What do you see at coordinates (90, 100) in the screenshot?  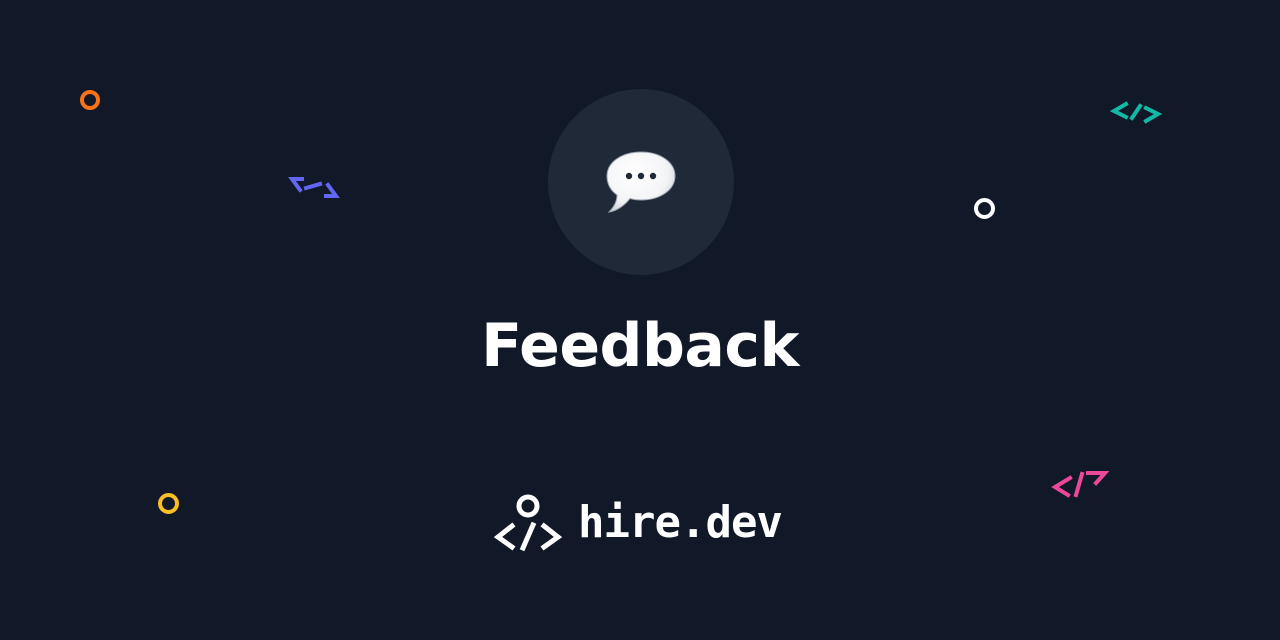 I see `orange-ring-decoration` at bounding box center [90, 100].